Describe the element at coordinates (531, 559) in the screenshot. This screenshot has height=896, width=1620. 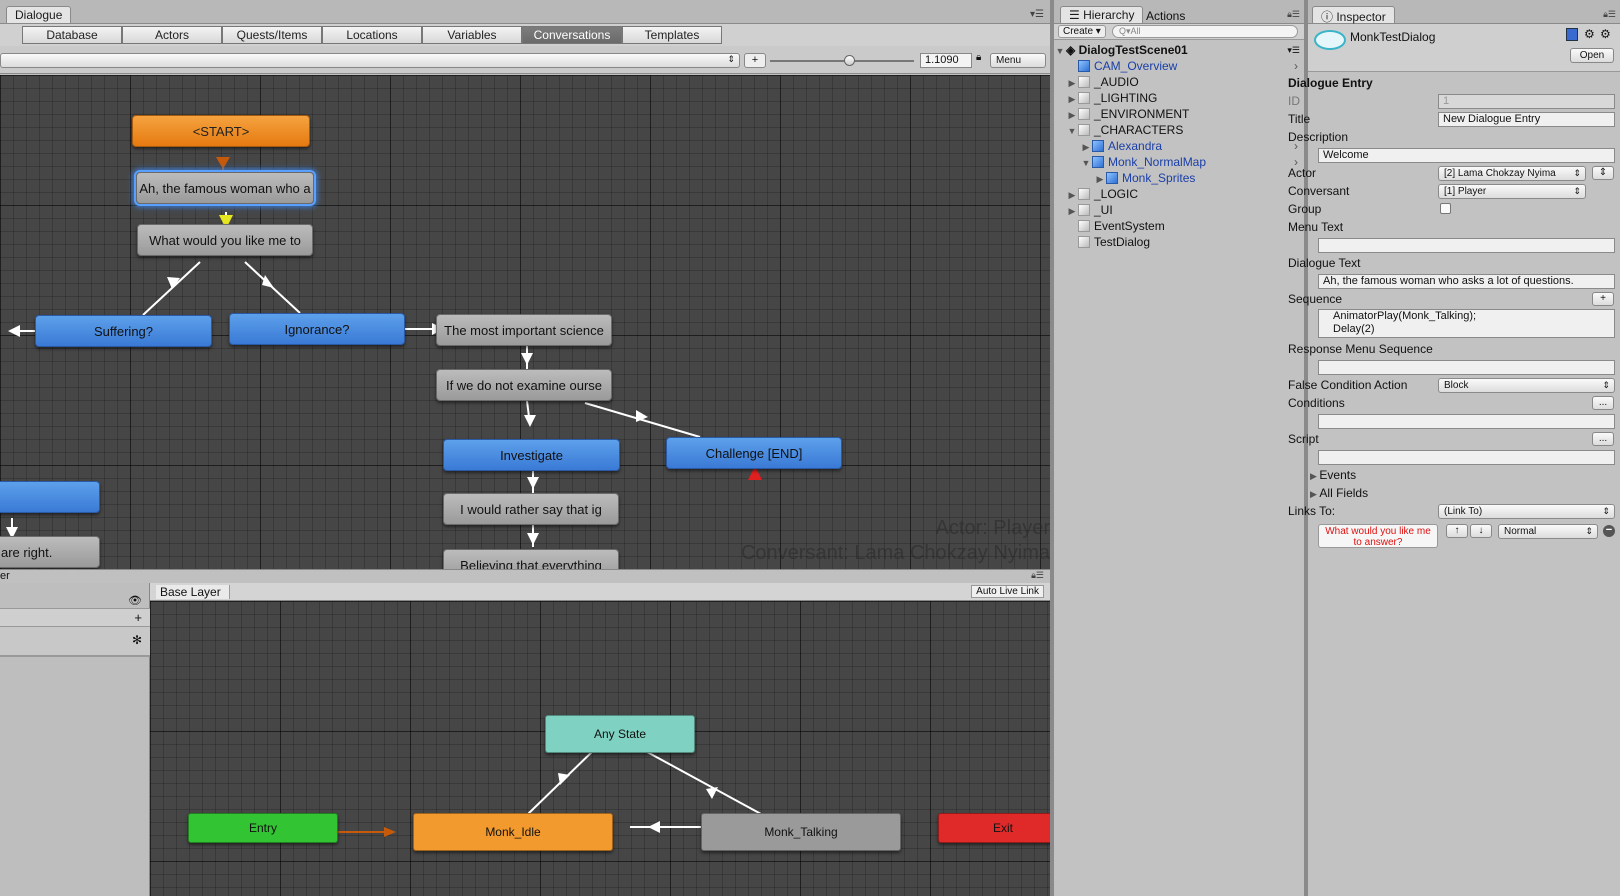
I see `node-believing: Believing that everything` at that location.